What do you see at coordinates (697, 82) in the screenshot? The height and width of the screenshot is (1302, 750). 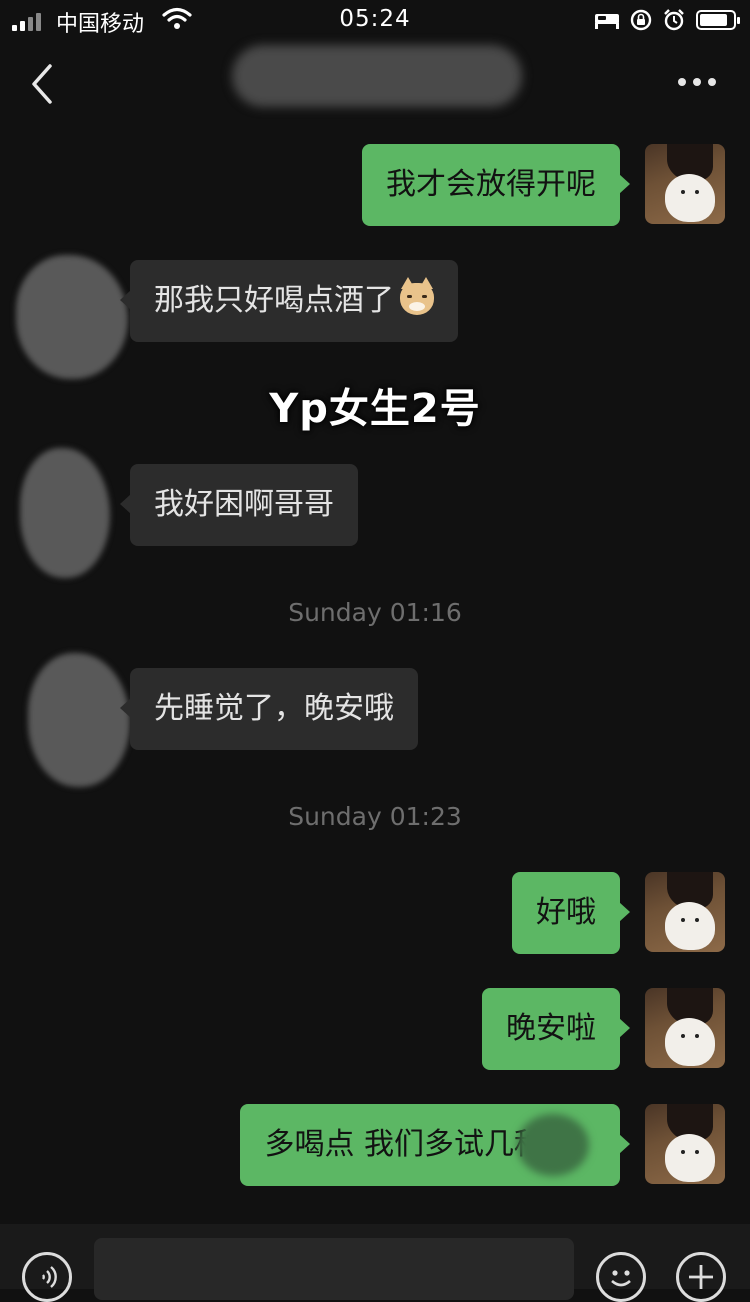 I see `ellipsis-icon` at bounding box center [697, 82].